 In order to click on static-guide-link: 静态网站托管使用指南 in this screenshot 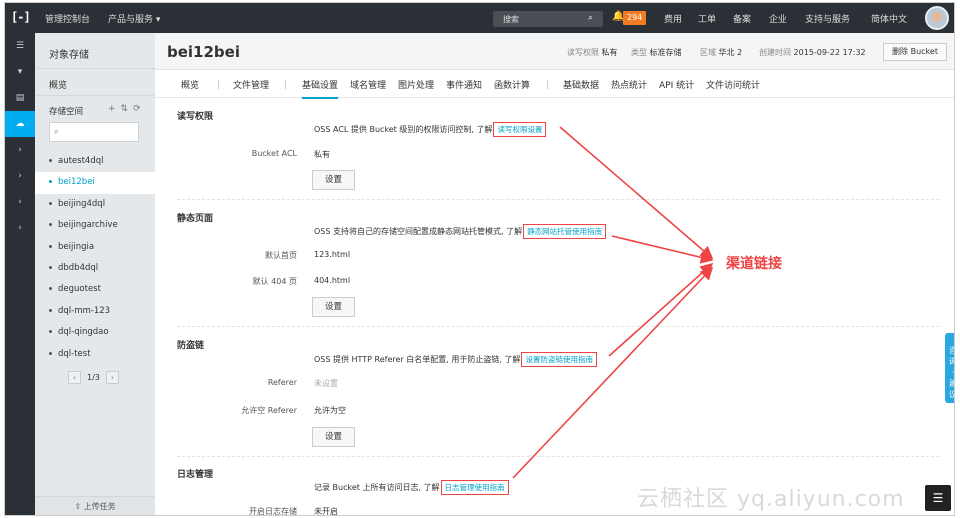, I will do `click(565, 231)`.